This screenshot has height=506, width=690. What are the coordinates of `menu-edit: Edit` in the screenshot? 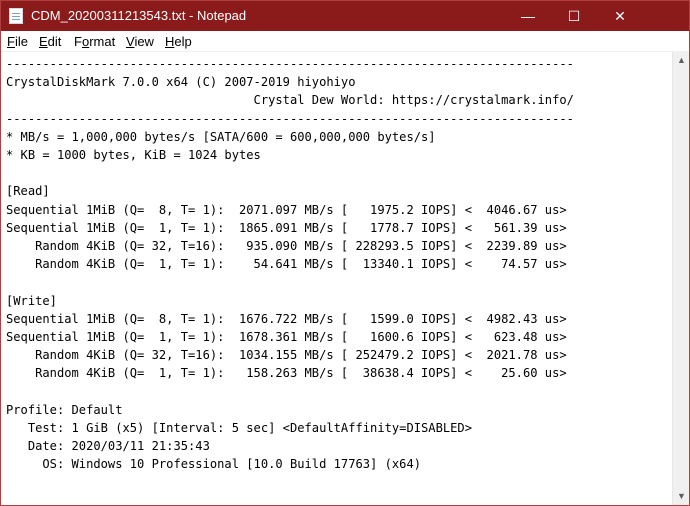 It's located at (50, 41).